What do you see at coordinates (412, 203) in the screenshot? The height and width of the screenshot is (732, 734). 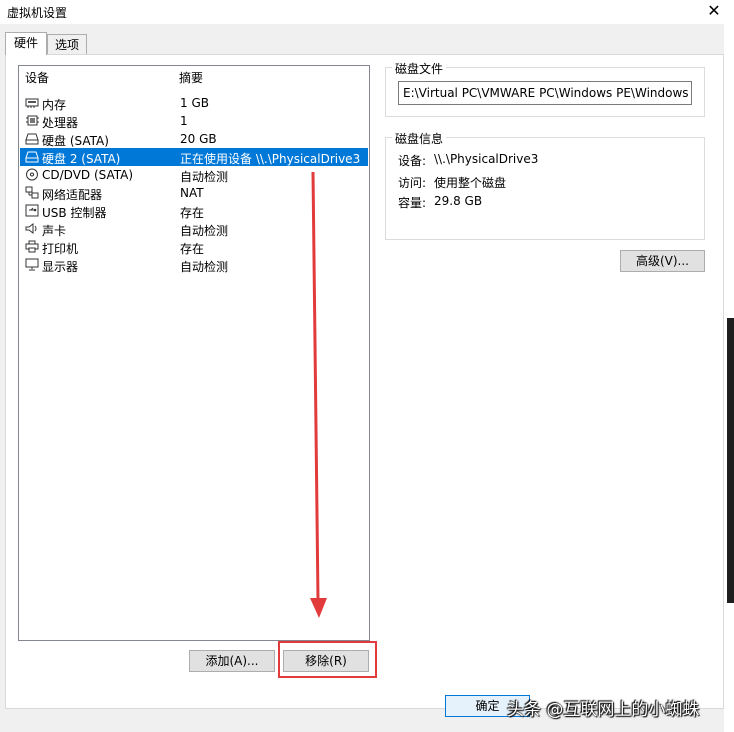 I see `capacity-label: 容量:` at bounding box center [412, 203].